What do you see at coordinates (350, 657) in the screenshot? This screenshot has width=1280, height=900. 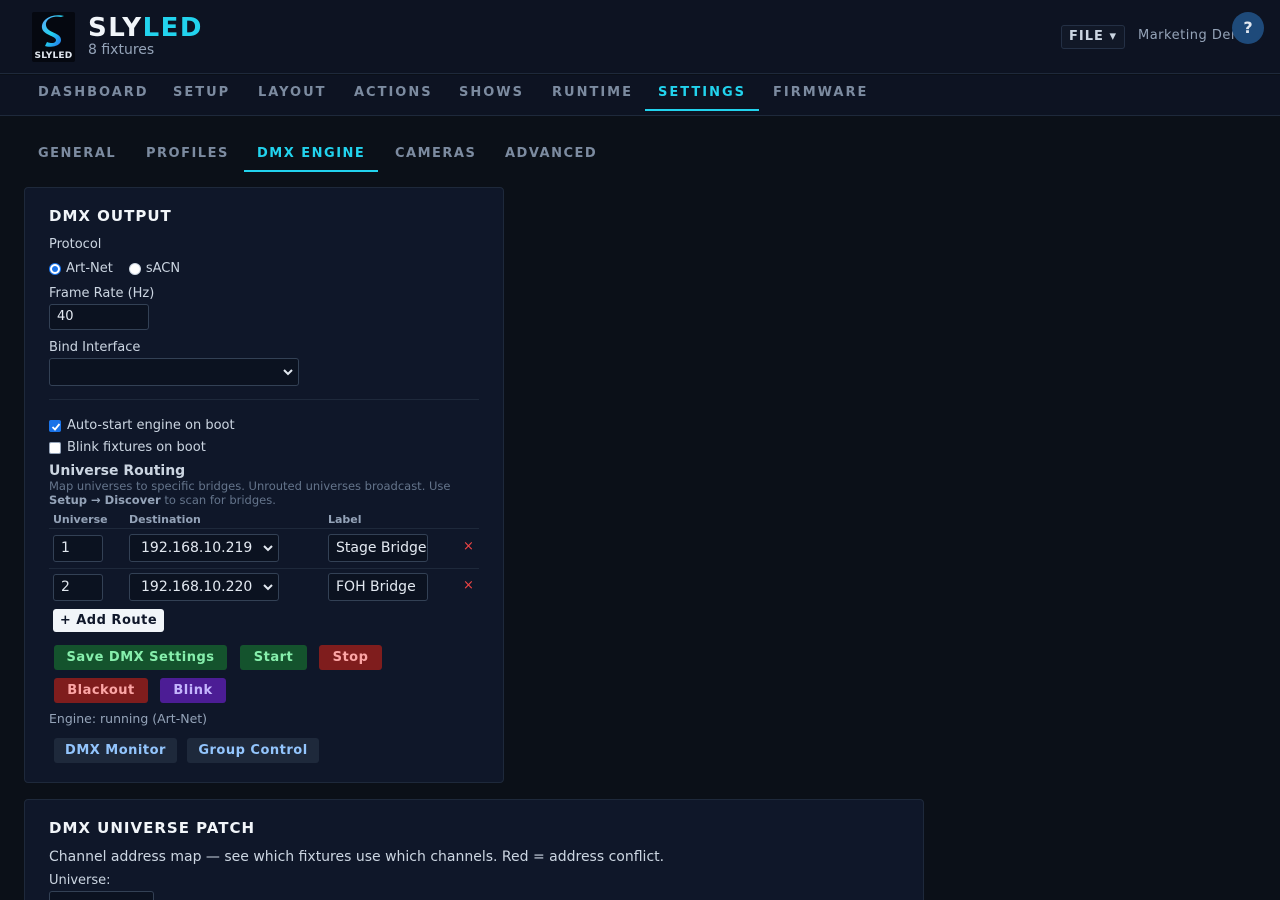 I see `stop-button: Stop` at bounding box center [350, 657].